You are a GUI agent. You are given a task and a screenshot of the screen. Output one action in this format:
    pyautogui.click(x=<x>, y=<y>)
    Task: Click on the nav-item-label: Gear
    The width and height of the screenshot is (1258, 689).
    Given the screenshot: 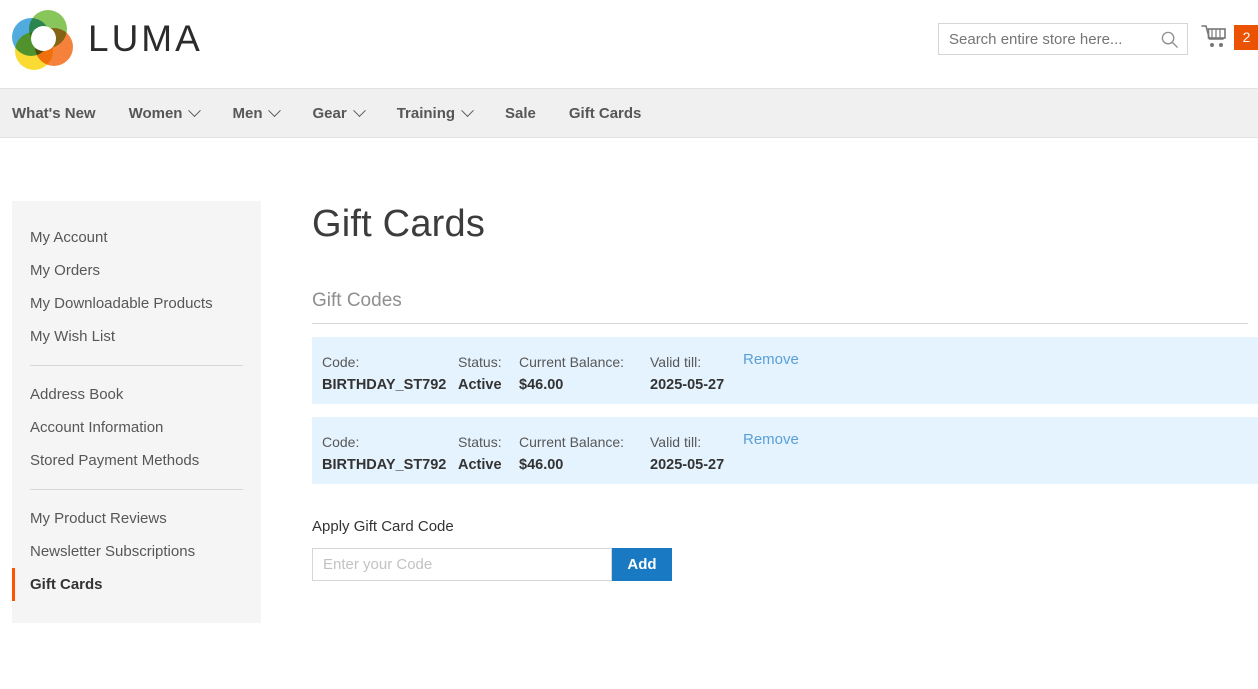 What is the action you would take?
    pyautogui.click(x=329, y=113)
    